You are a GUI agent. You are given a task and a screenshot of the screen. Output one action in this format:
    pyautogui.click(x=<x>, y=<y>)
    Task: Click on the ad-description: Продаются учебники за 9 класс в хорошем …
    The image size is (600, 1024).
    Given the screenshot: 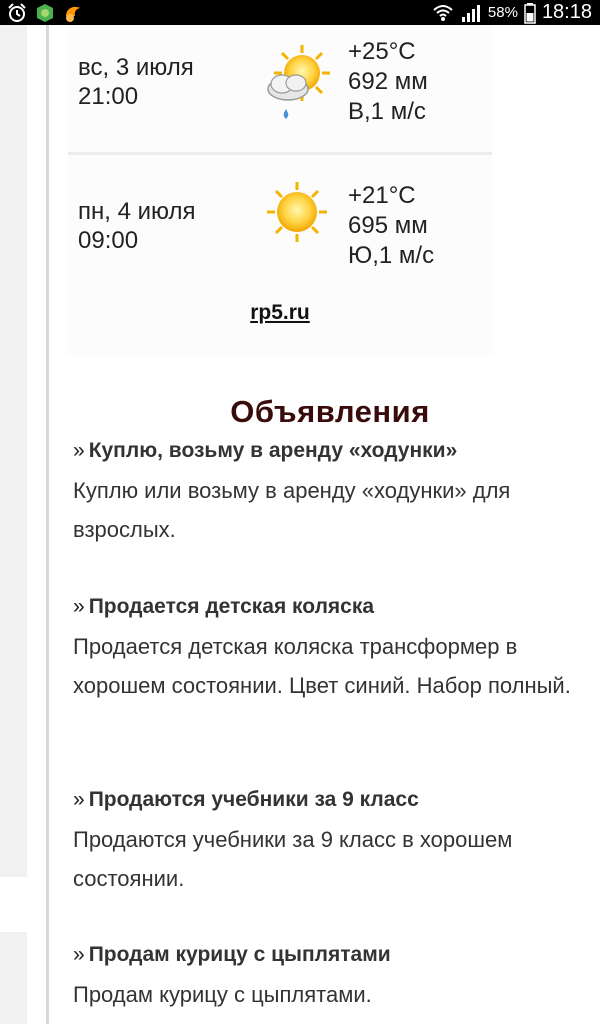 What is the action you would take?
    pyautogui.click(x=293, y=859)
    